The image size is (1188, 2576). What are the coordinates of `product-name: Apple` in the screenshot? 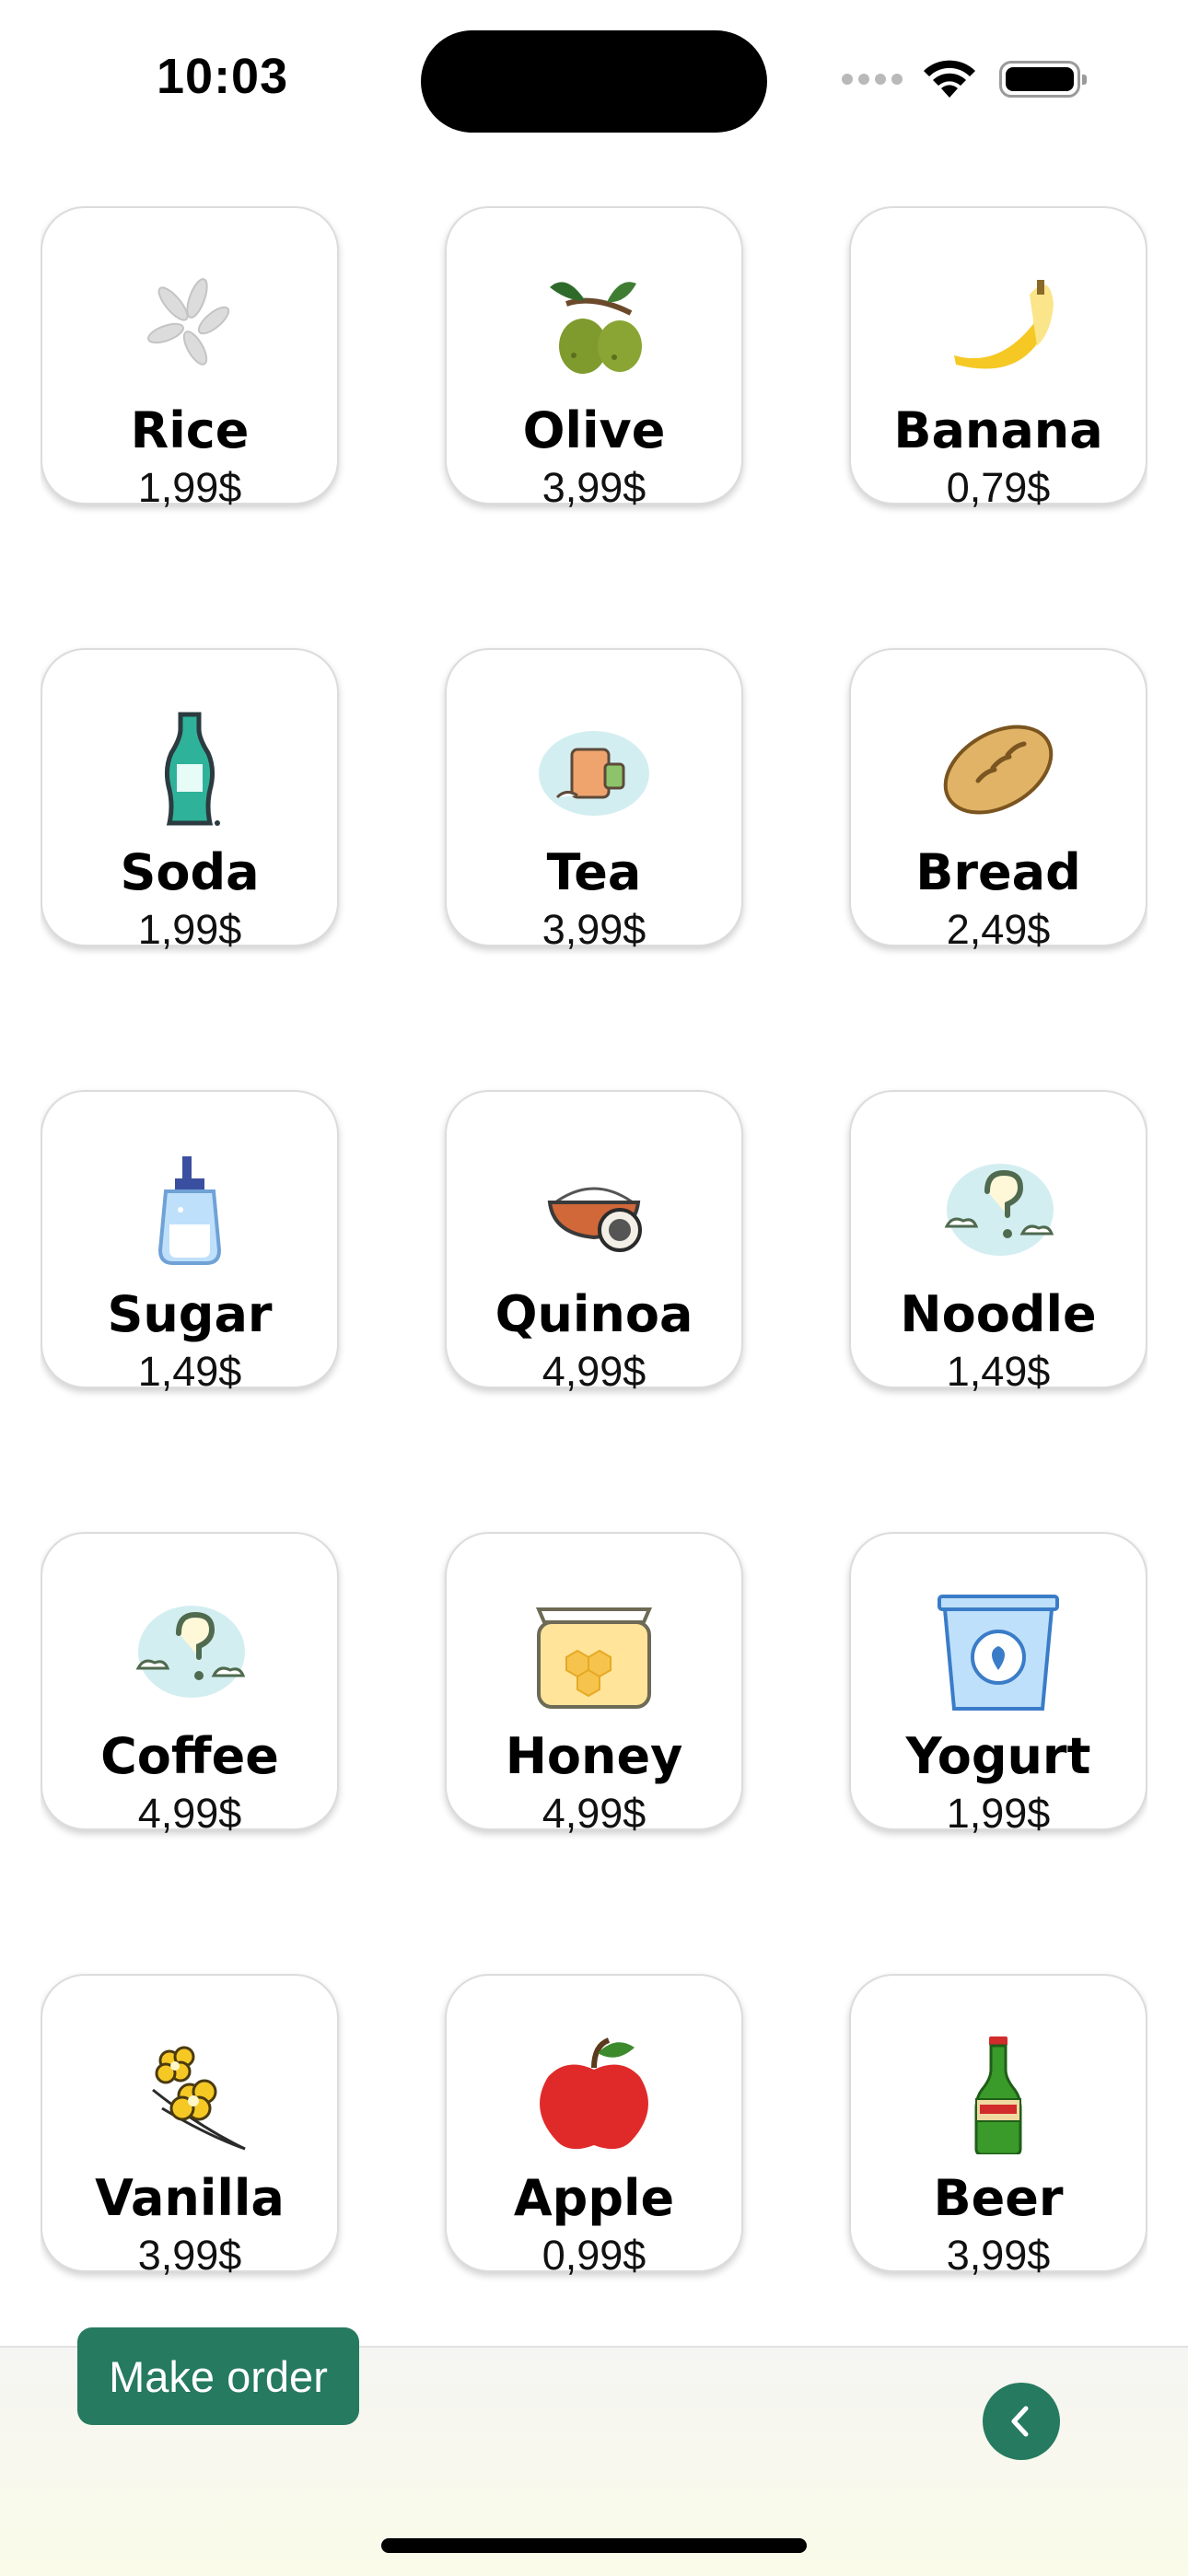 It's located at (594, 2198).